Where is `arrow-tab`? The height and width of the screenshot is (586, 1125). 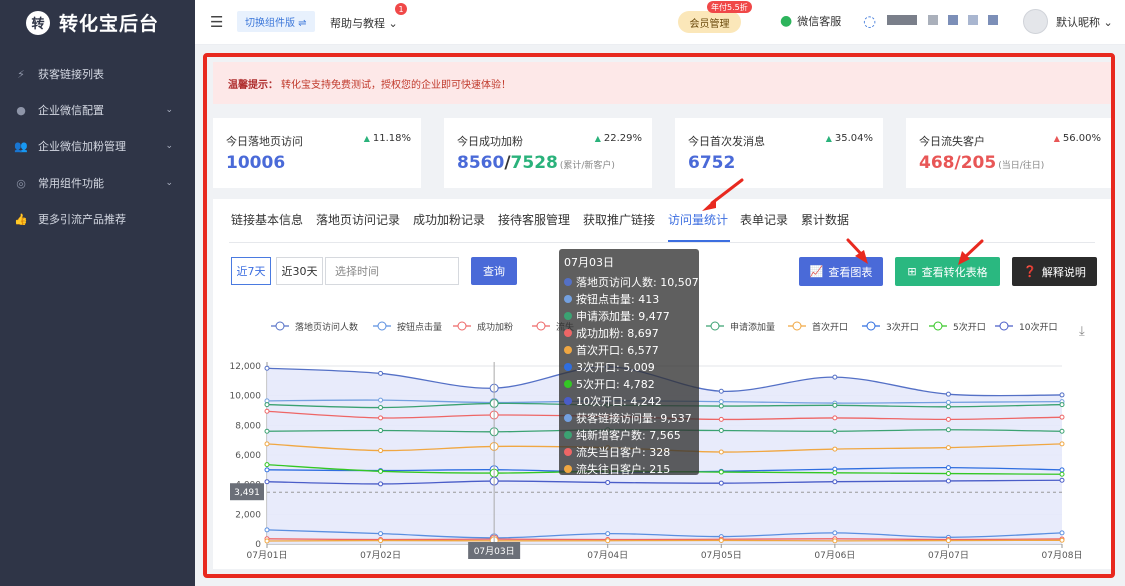 arrow-tab is located at coordinates (727, 191).